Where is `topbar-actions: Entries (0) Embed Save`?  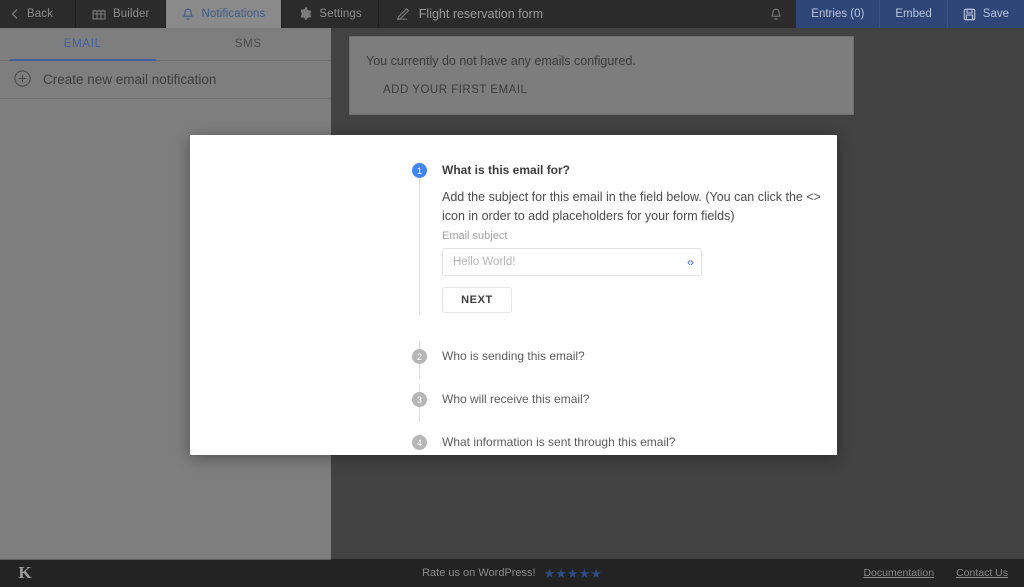 topbar-actions: Entries (0) Embed Save is located at coordinates (910, 14).